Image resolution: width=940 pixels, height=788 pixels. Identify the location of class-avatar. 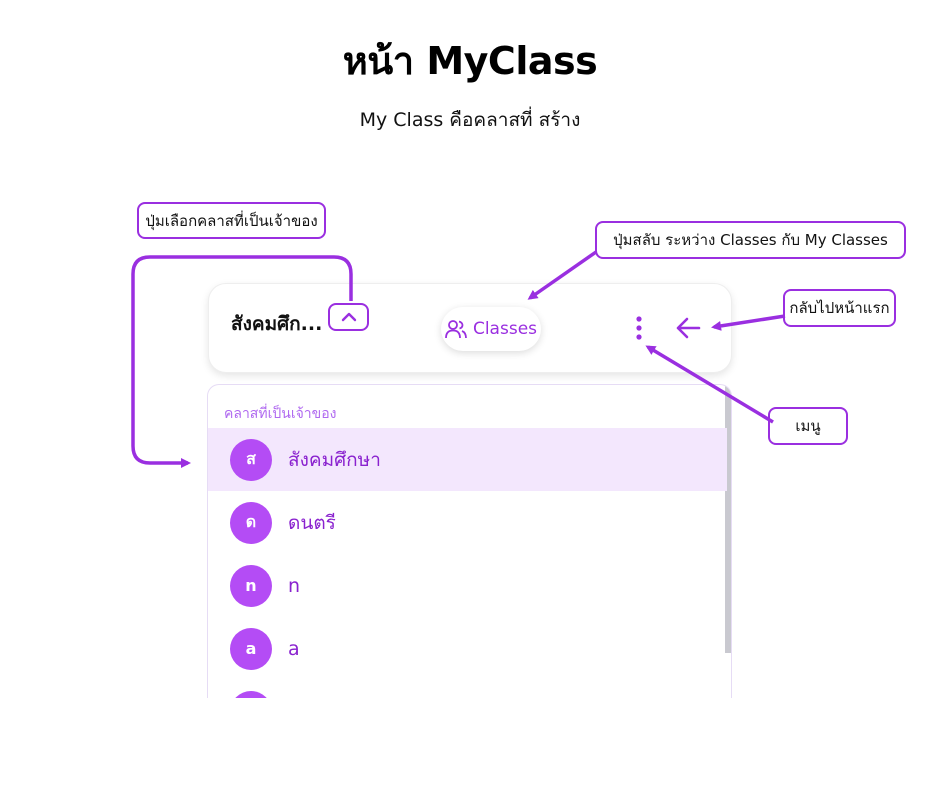
(251, 694).